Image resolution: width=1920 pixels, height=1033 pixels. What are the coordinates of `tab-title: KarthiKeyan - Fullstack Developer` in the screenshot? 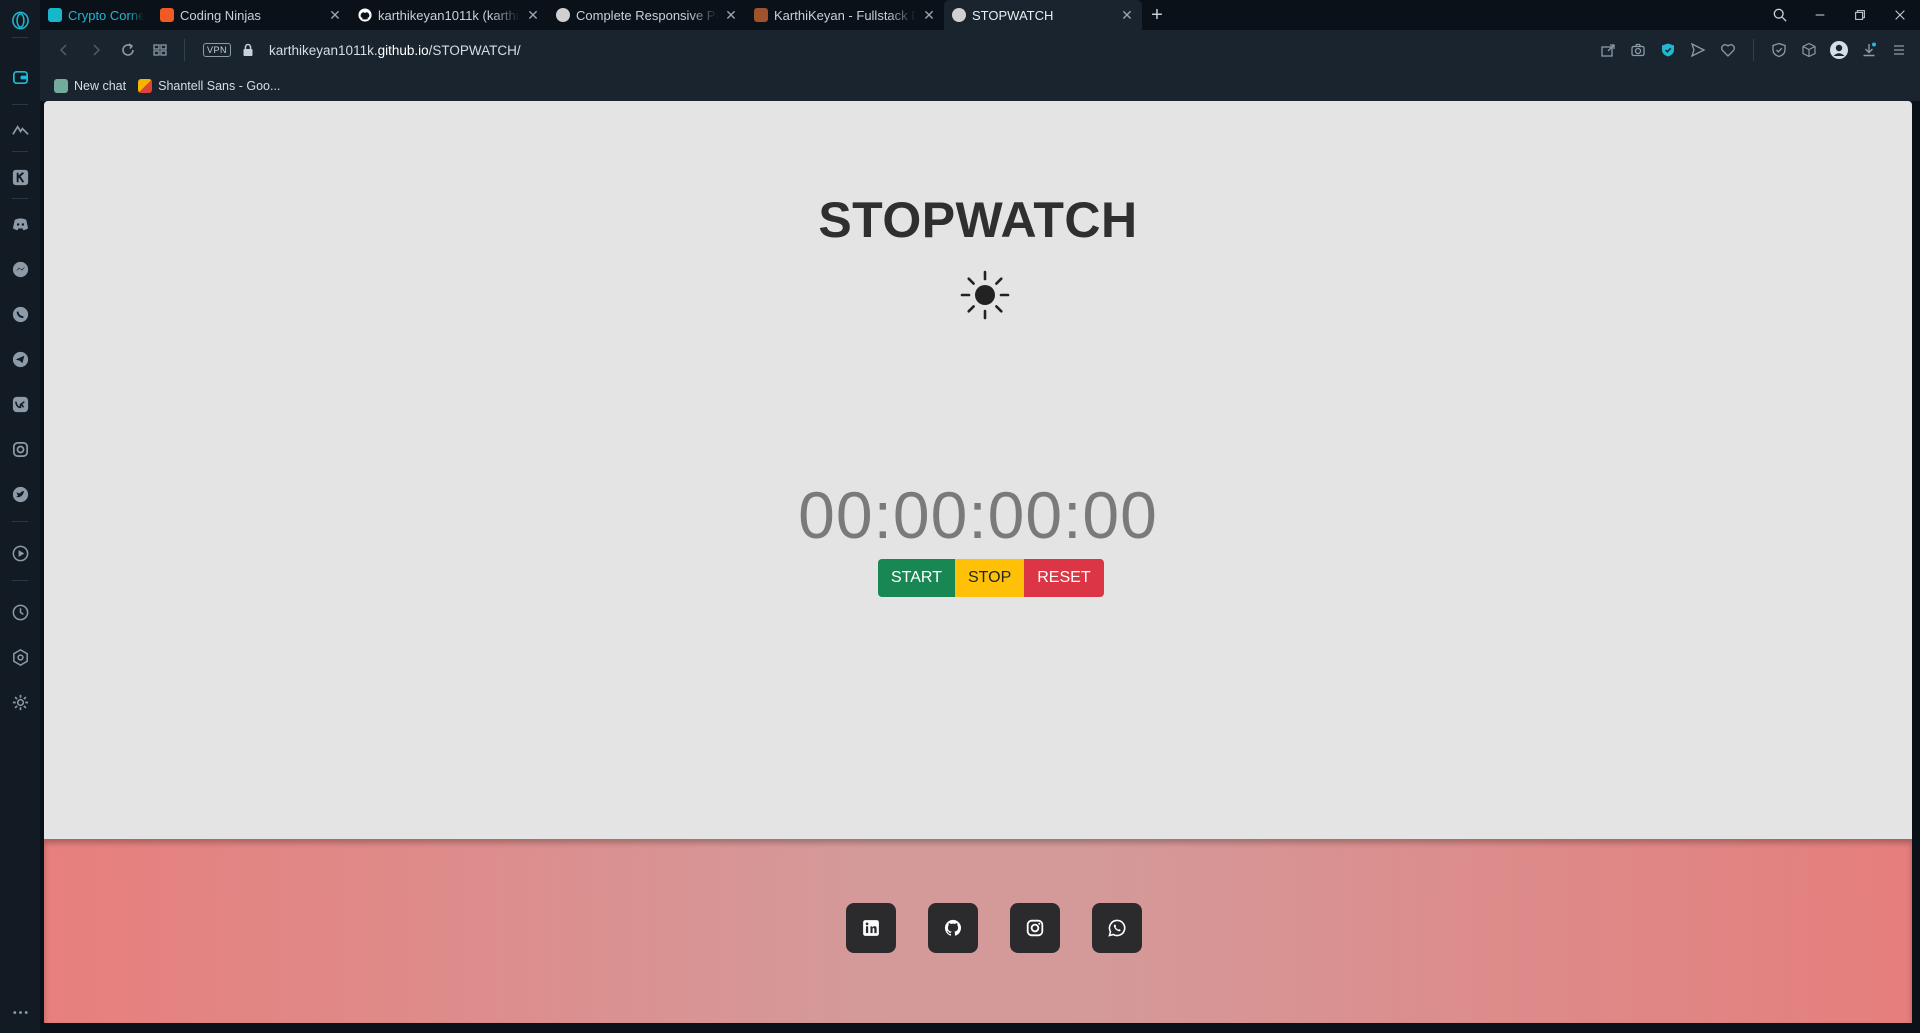 It's located at (845, 15).